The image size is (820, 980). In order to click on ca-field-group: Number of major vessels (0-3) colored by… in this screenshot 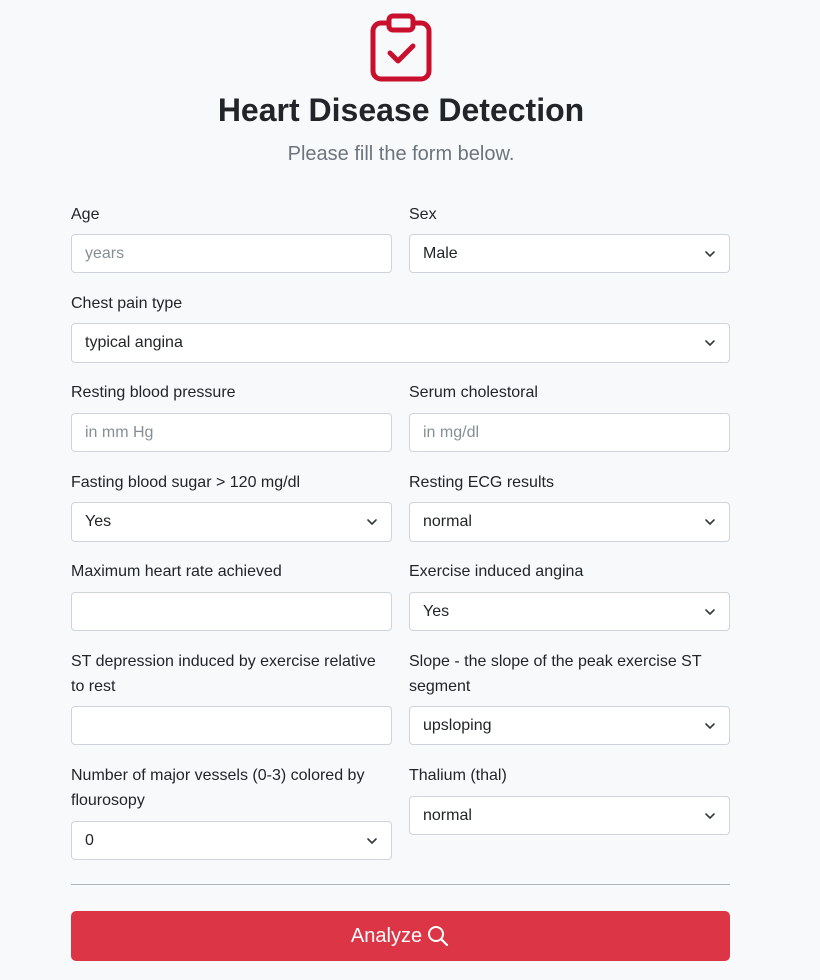, I will do `click(231, 811)`.